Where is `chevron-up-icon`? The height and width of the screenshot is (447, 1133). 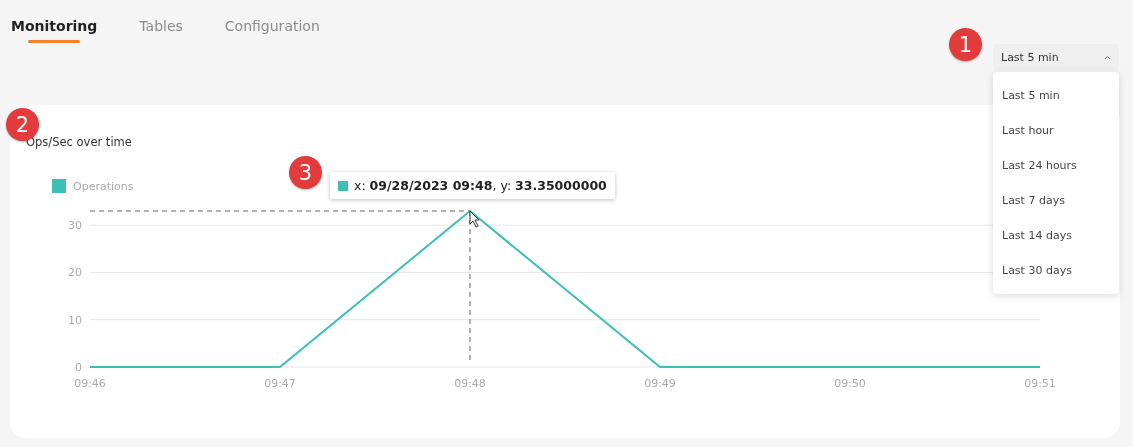 chevron-up-icon is located at coordinates (1107, 57).